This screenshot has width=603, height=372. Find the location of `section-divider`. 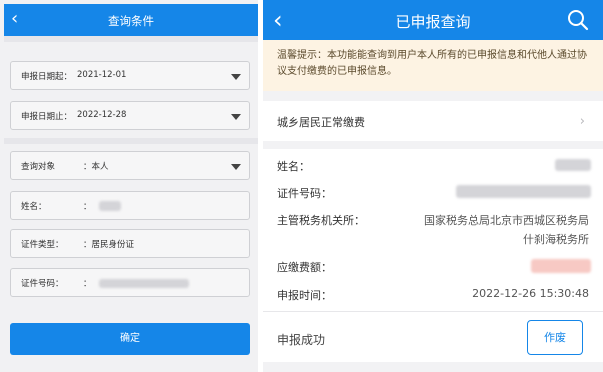

section-divider is located at coordinates (131, 141).